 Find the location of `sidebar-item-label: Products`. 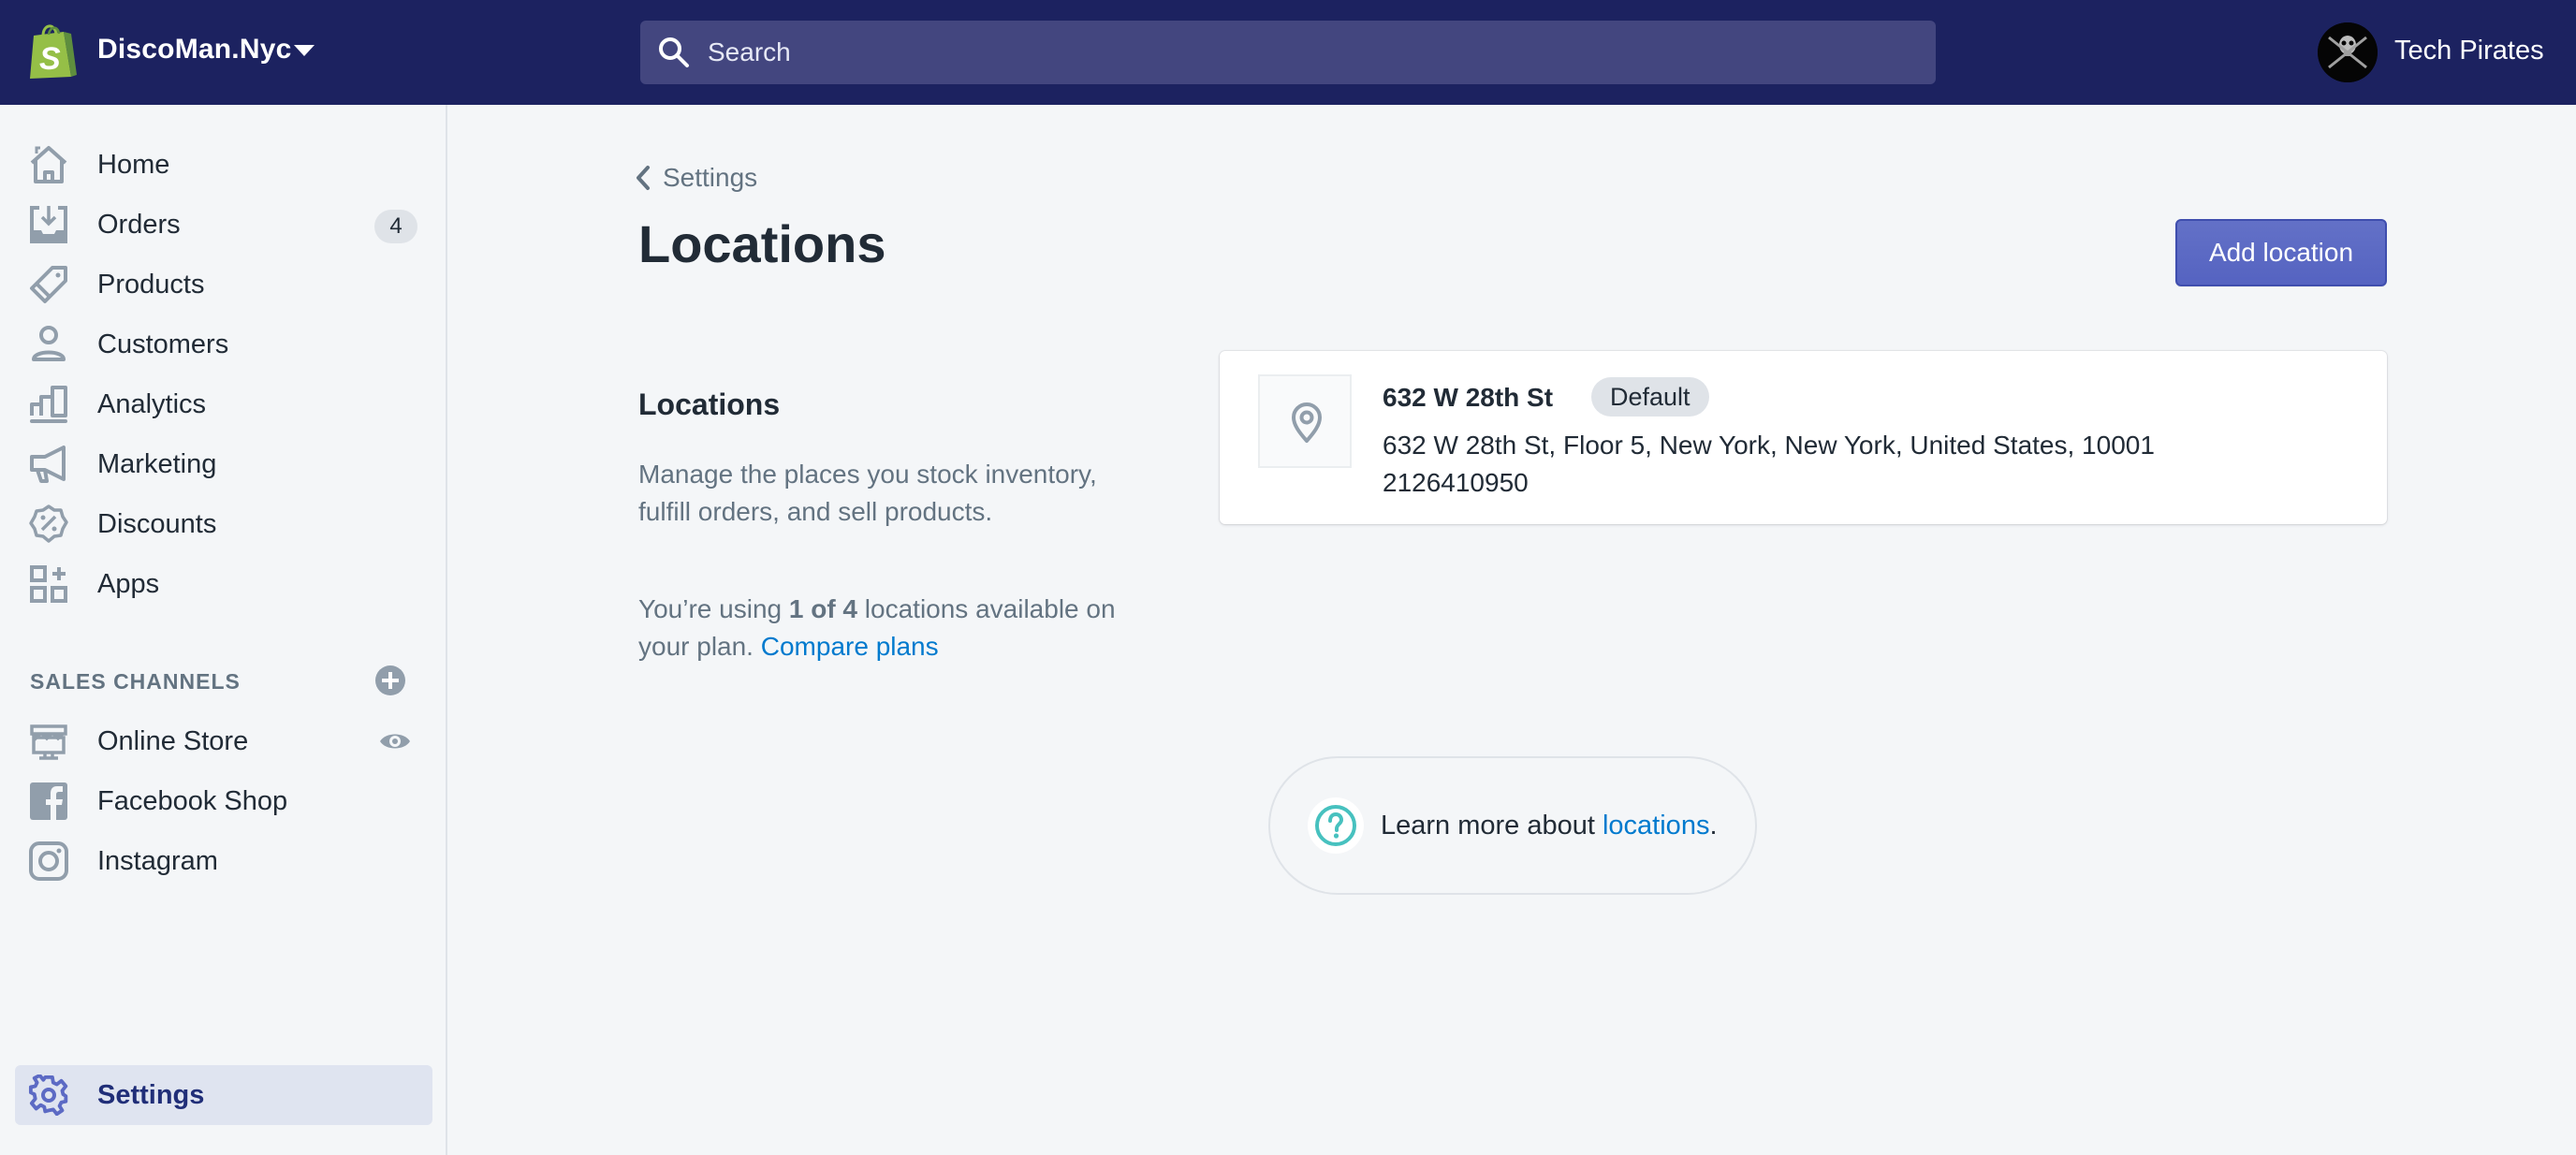

sidebar-item-label: Products is located at coordinates (151, 285).